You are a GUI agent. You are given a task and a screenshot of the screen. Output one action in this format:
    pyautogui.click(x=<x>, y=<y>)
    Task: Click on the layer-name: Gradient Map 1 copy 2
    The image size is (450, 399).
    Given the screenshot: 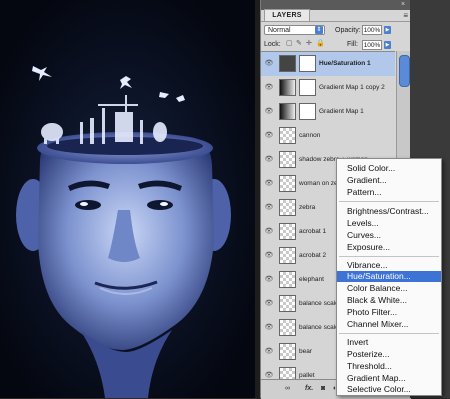 What is the action you would take?
    pyautogui.click(x=352, y=87)
    